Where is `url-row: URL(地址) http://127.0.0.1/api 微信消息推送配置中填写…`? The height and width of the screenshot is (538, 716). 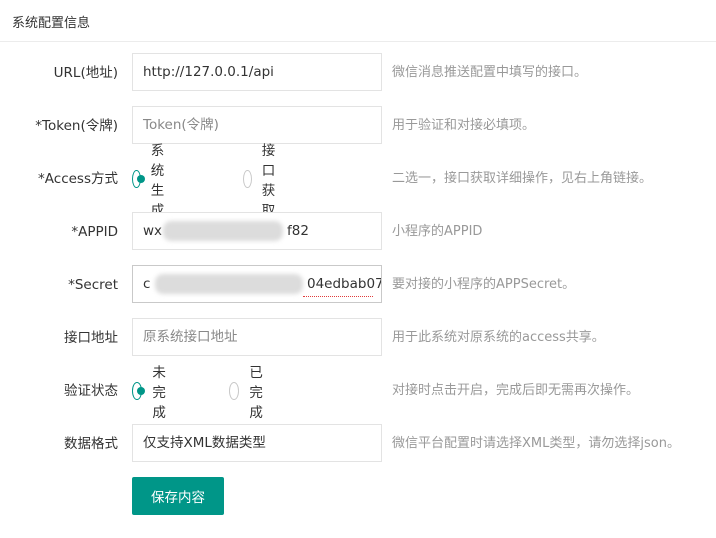
url-row: URL(地址) http://127.0.0.1/api 微信消息推送配置中填写… is located at coordinates (358, 73).